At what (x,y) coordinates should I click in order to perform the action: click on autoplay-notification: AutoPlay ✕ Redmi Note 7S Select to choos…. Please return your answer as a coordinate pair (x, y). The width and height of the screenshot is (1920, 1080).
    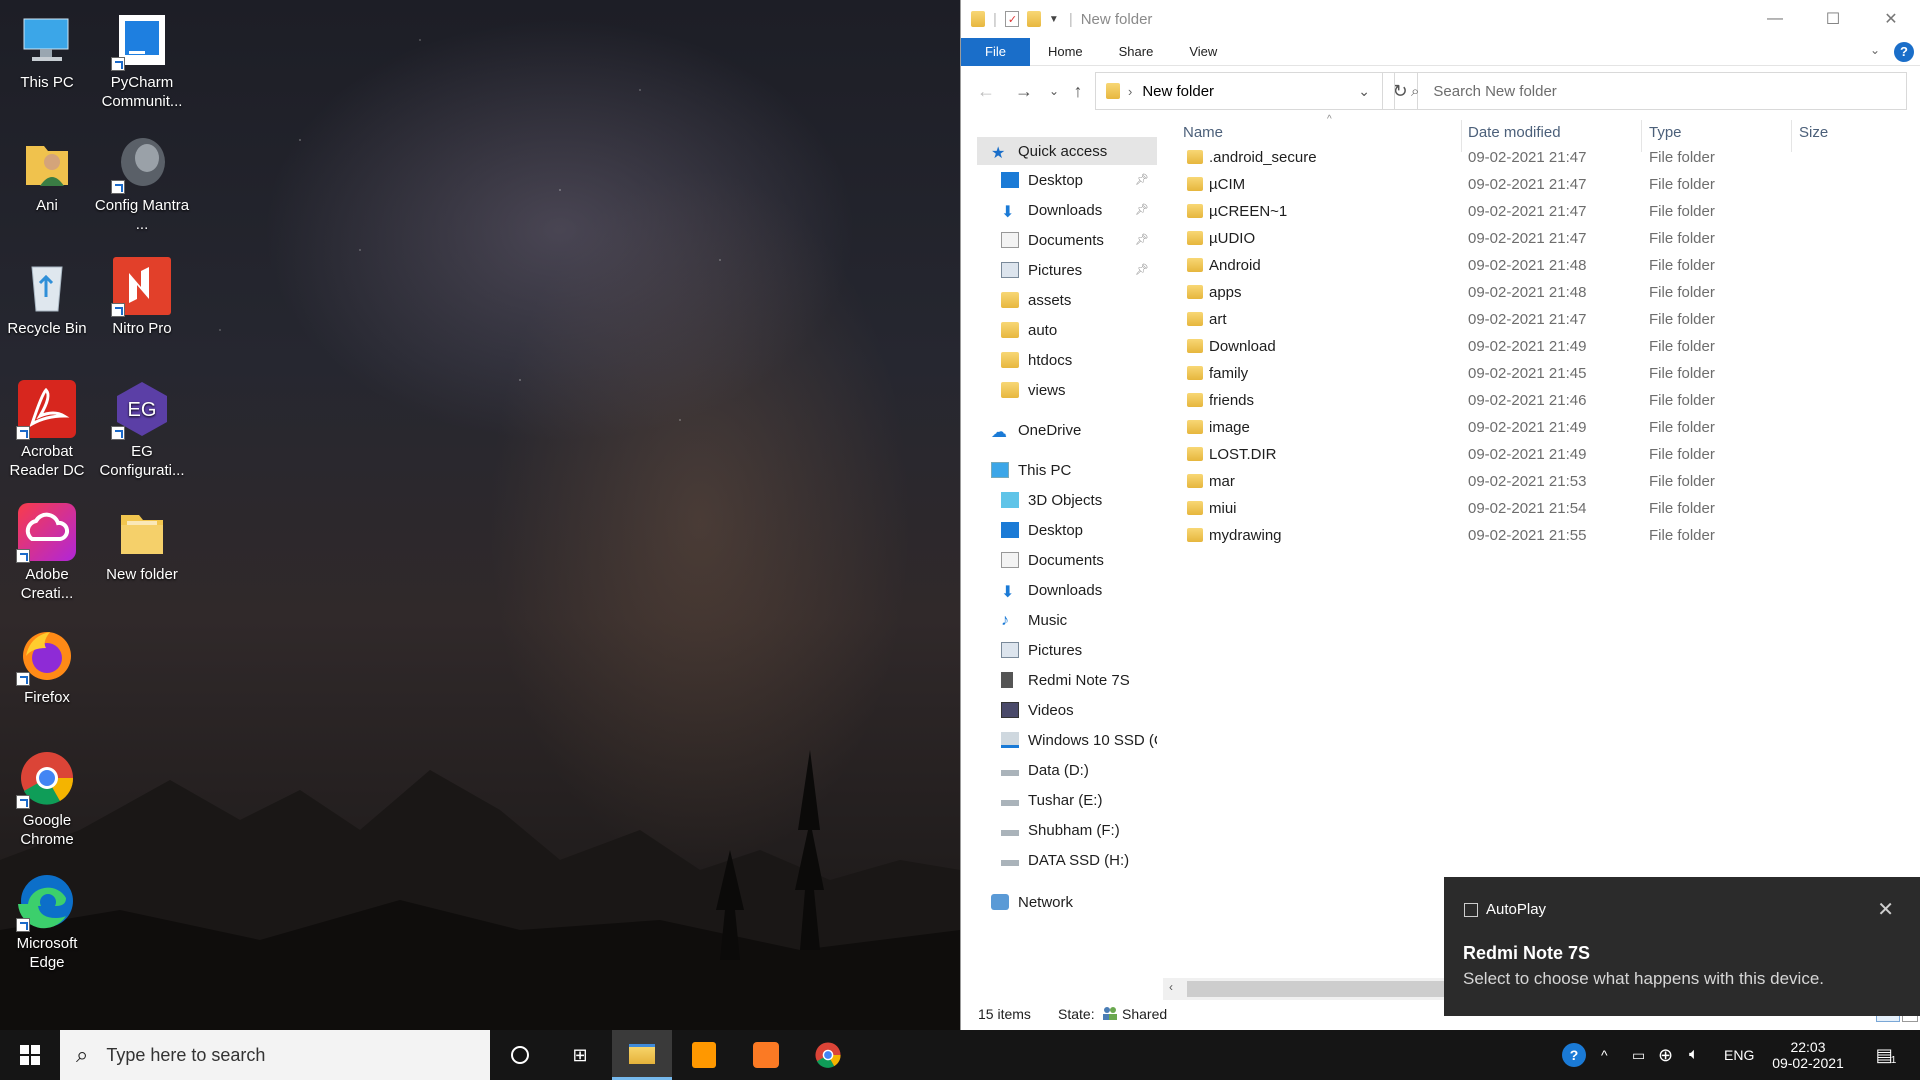
    Looking at the image, I should click on (1682, 946).